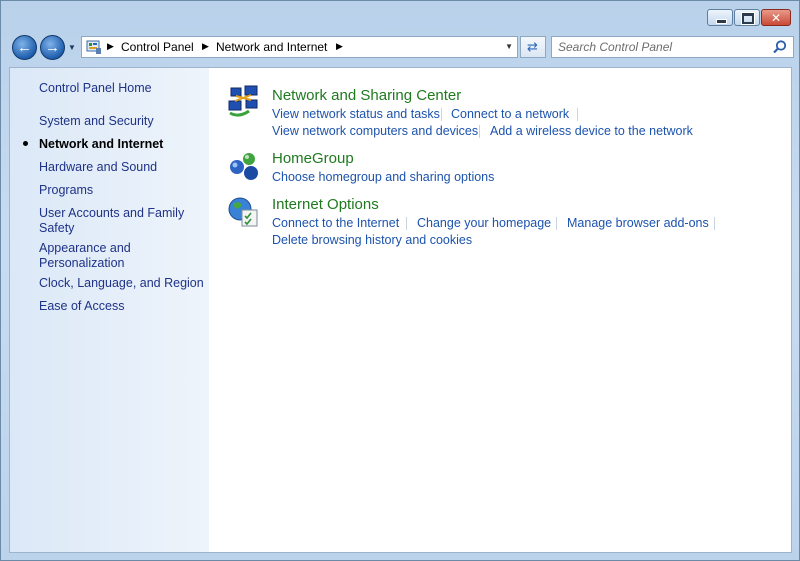  What do you see at coordinates (72, 47) in the screenshot?
I see `recent-pages-dropdown: ▼` at bounding box center [72, 47].